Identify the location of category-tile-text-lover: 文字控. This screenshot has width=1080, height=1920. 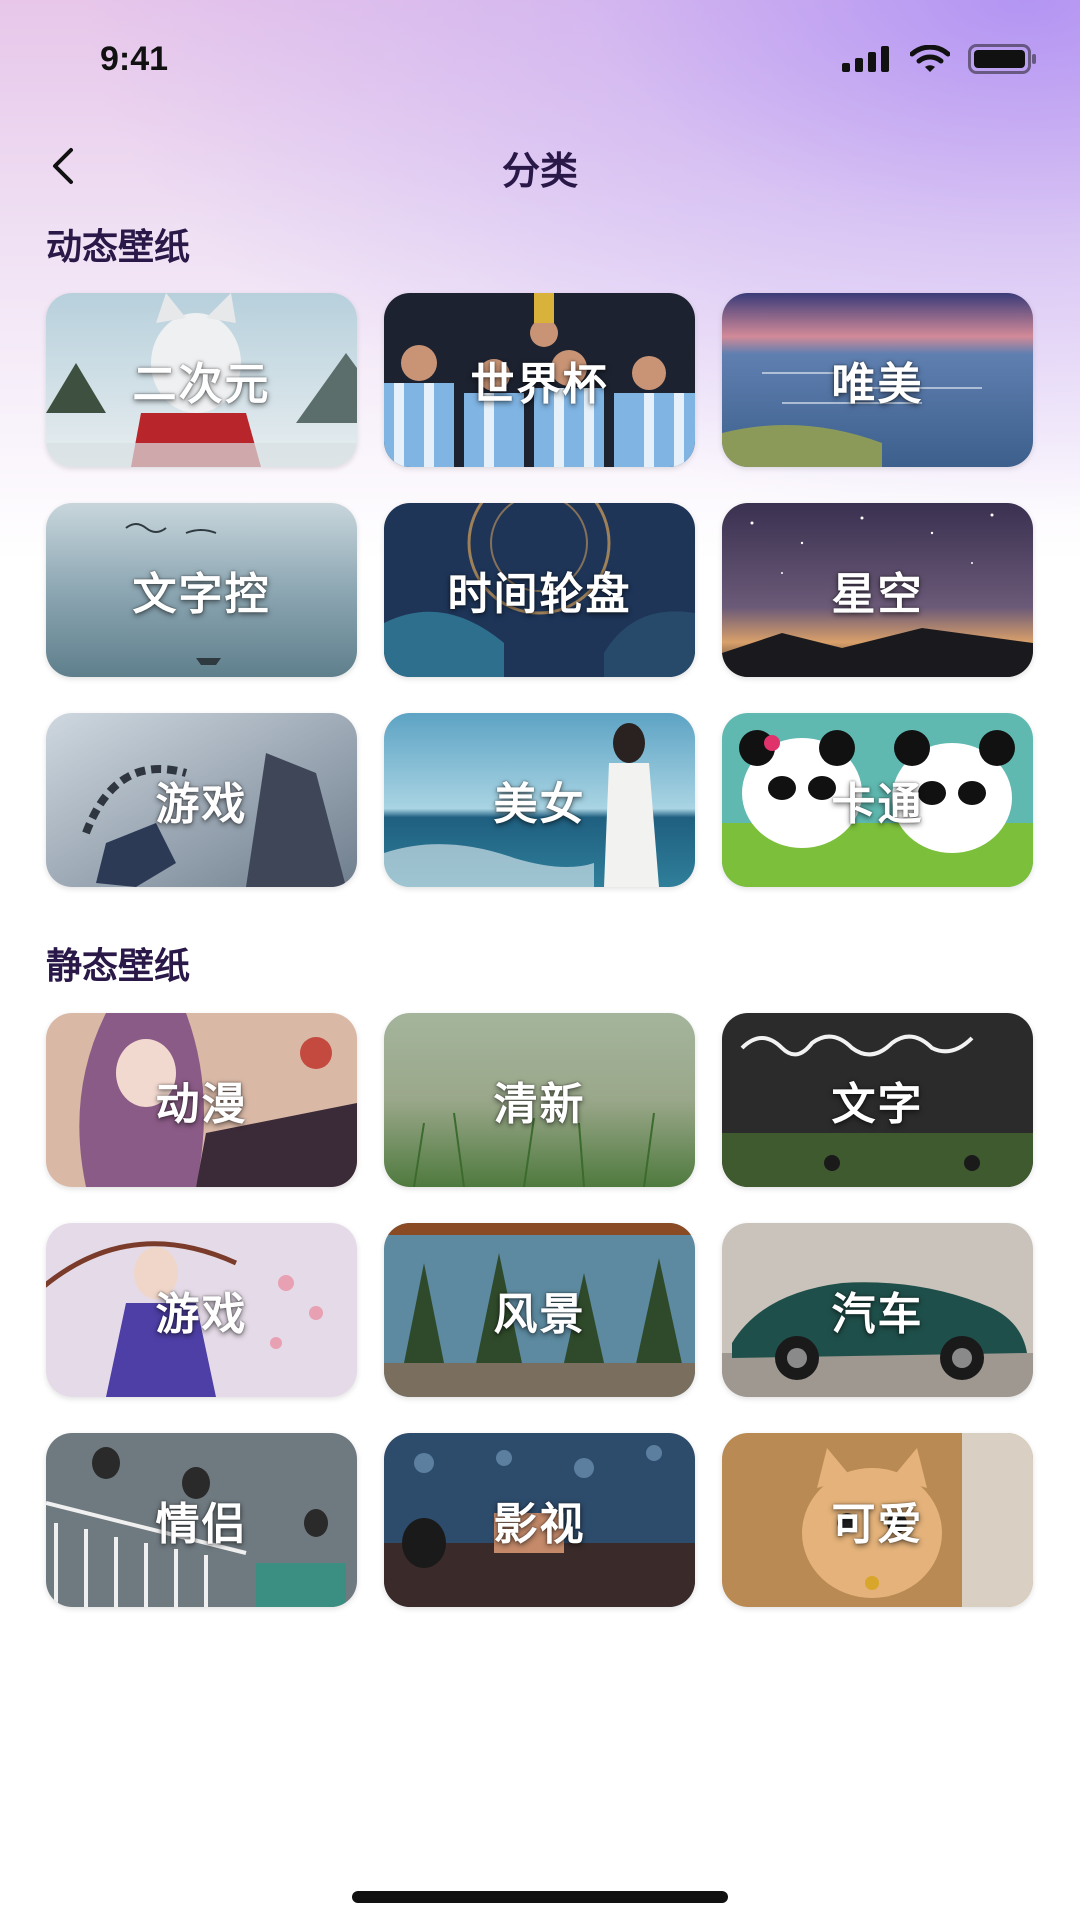
(201, 590).